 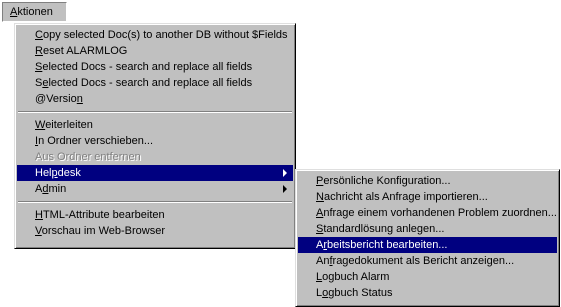 I want to click on menu-item-admin: Admin, so click(x=155, y=189).